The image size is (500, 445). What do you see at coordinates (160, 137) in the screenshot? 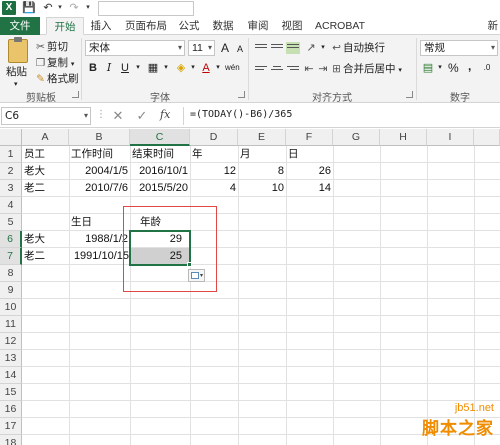
I see `column-header: C` at bounding box center [160, 137].